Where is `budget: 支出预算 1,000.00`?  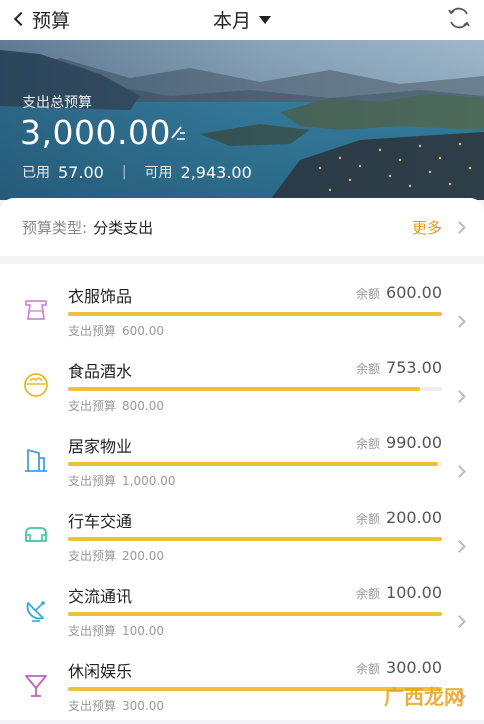
budget: 支出预算 1,000.00 is located at coordinates (121, 480).